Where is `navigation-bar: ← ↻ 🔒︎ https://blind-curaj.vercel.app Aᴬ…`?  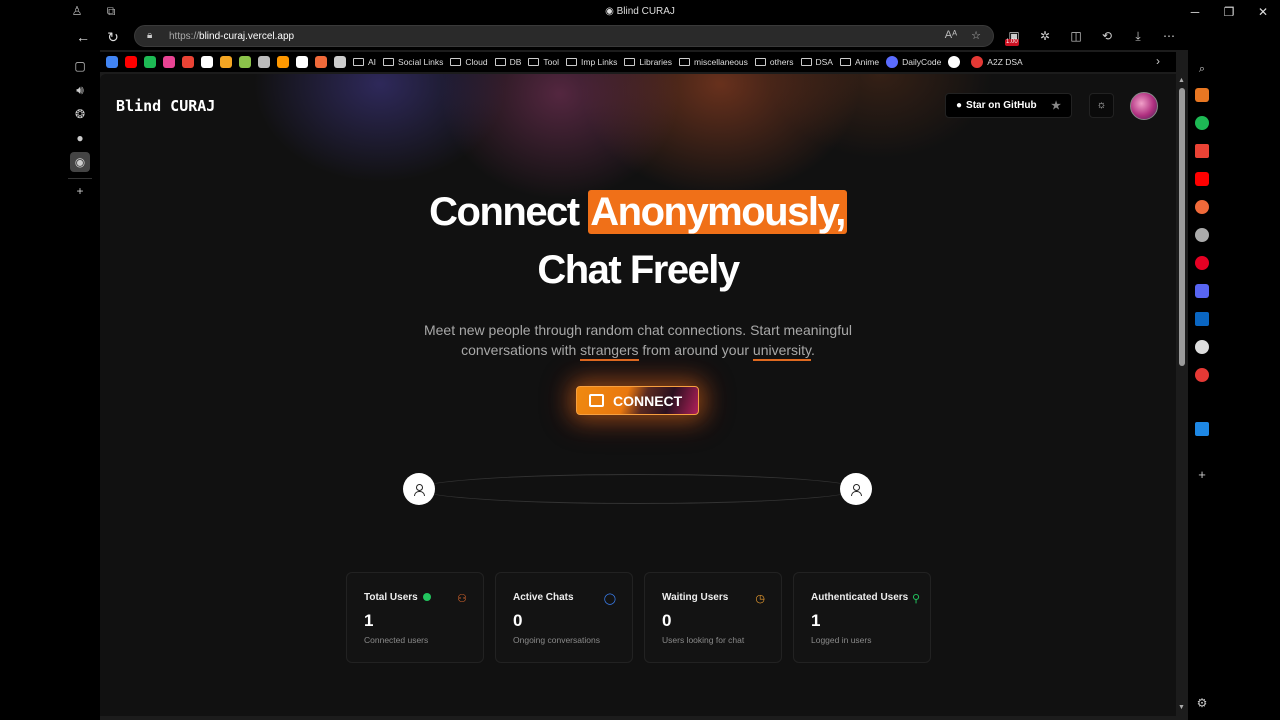 navigation-bar: ← ↻ 🔒︎ https://blind-curaj.vercel.app Aᴬ… is located at coordinates (632, 37).